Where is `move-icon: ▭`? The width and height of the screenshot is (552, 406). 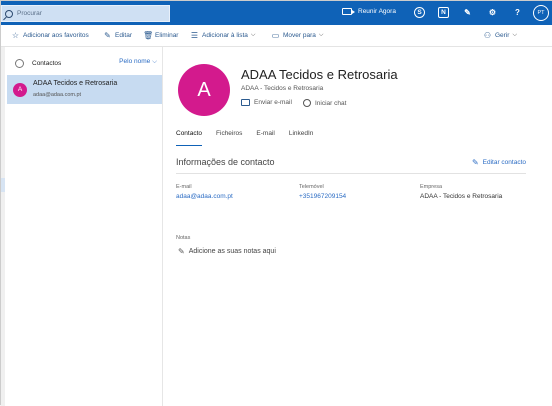
move-icon: ▭ is located at coordinates (275, 35).